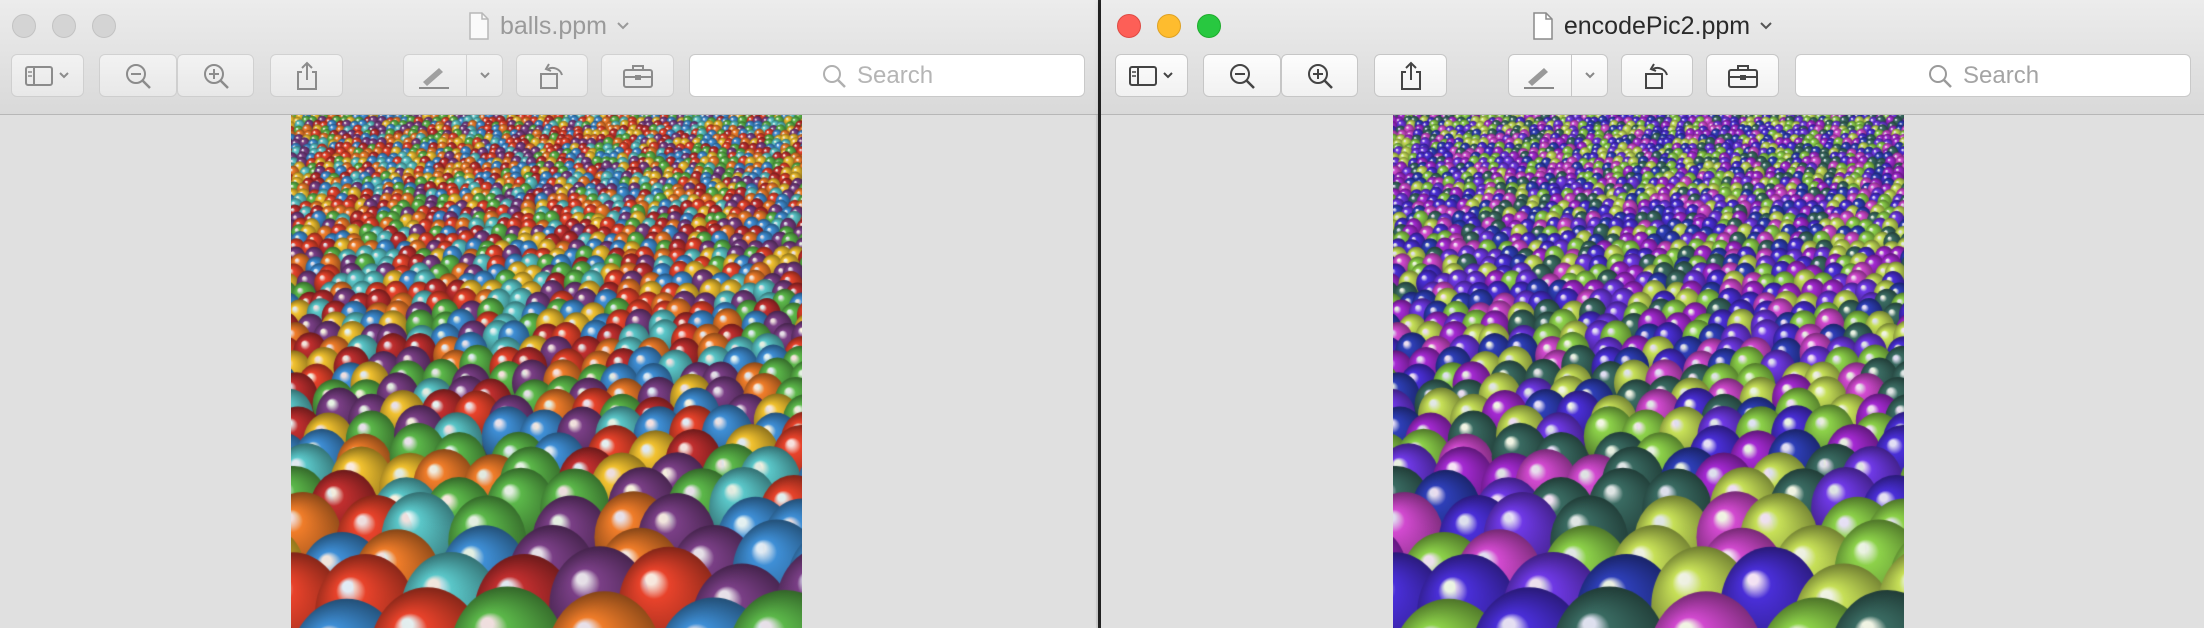  I want to click on window-title-text: balls.ppm, so click(553, 25).